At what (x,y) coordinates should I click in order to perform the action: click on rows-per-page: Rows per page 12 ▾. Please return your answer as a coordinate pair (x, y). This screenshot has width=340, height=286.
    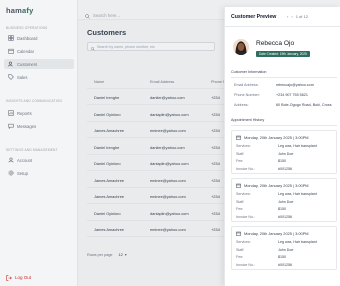
    Looking at the image, I should click on (107, 254).